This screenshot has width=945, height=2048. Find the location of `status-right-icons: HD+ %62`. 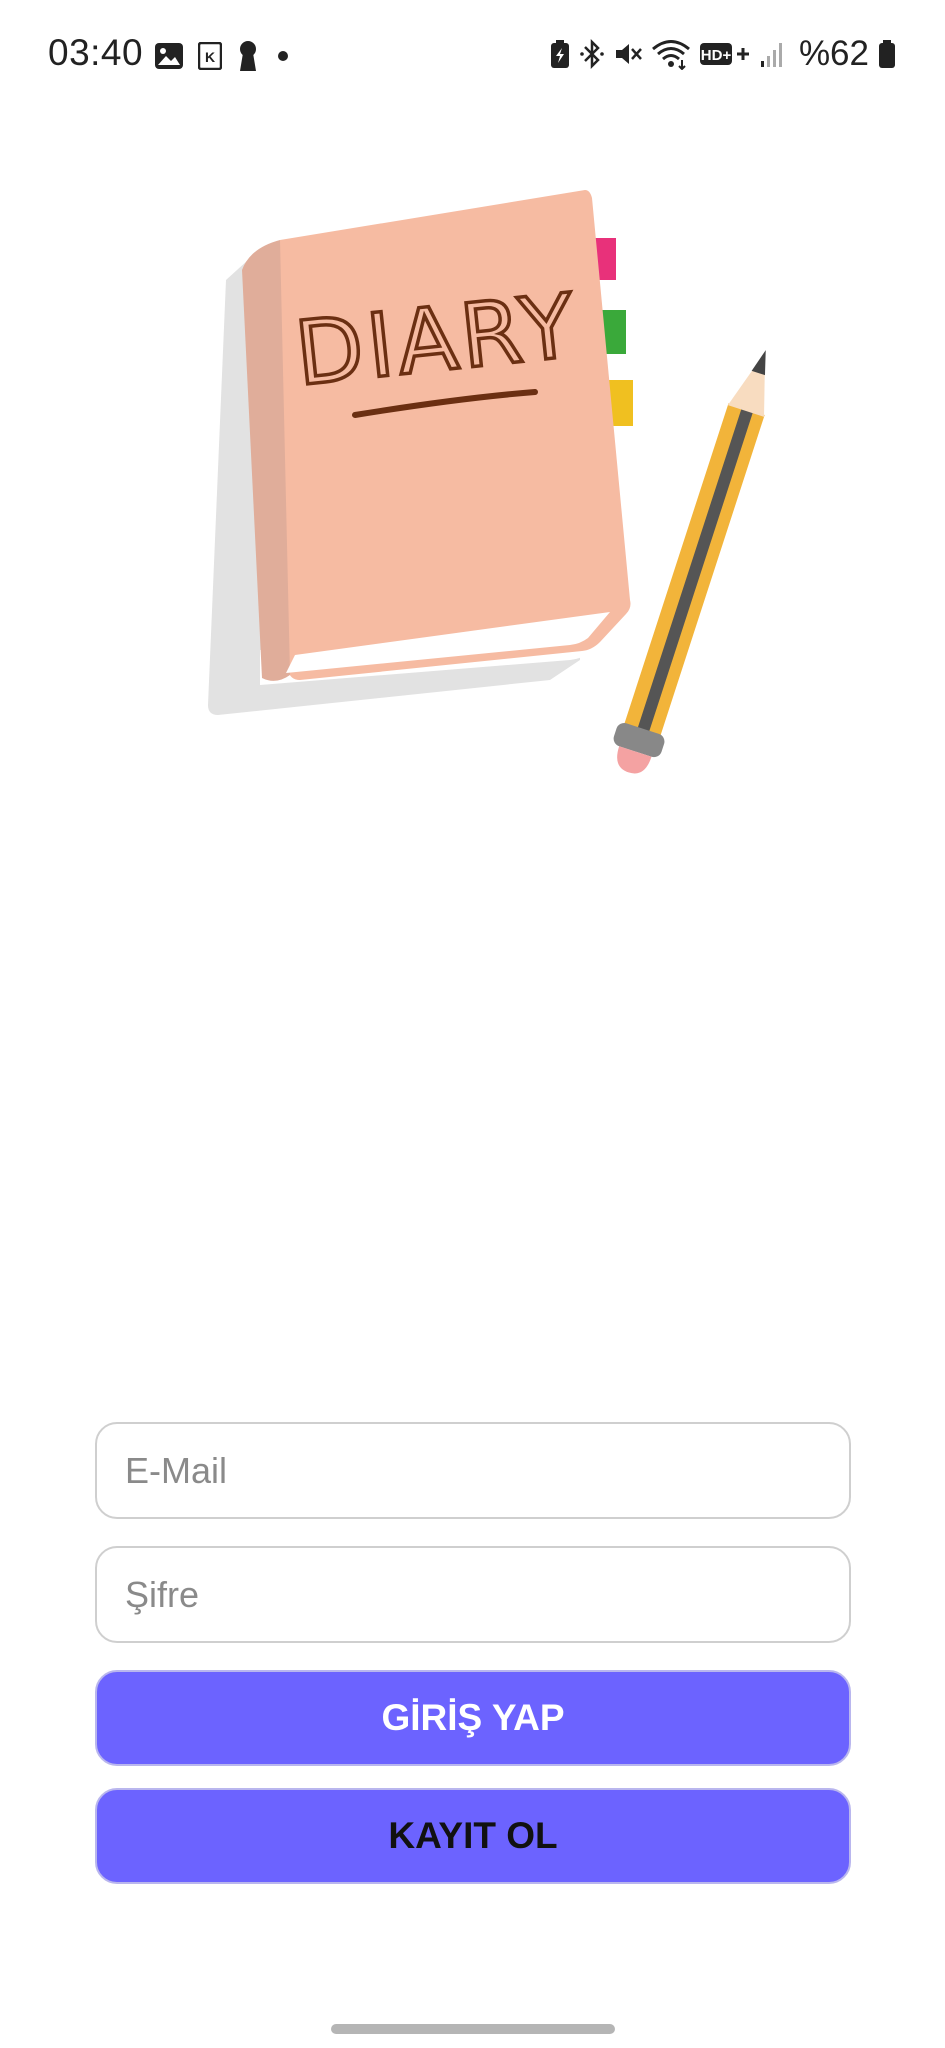

status-right-icons: HD+ %62 is located at coordinates (723, 54).